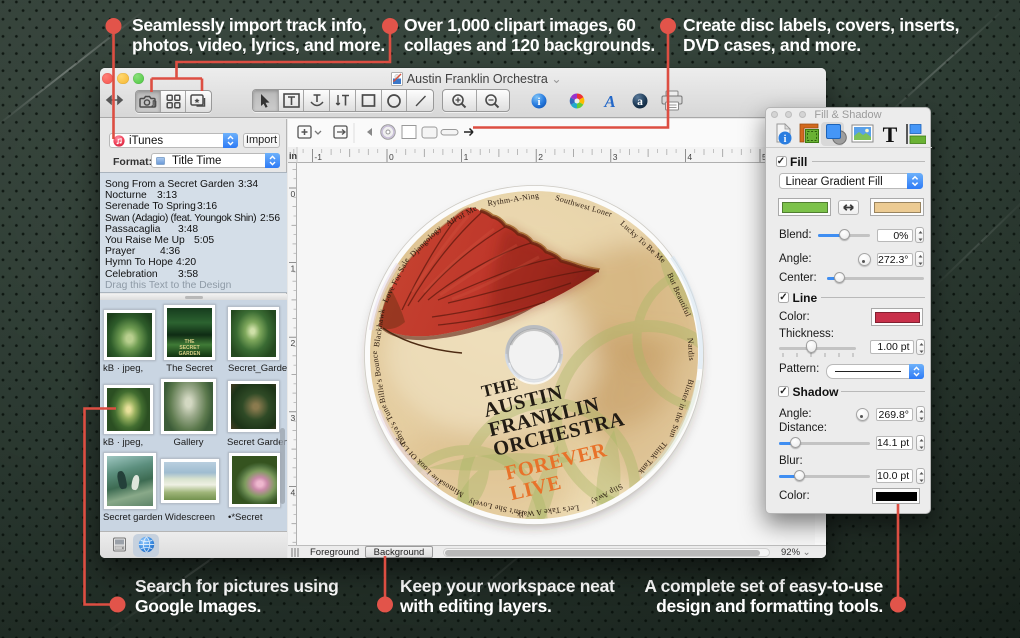 The height and width of the screenshot is (638, 1020). Describe the element at coordinates (466, 157) in the screenshot. I see `svg-text: 1` at that location.